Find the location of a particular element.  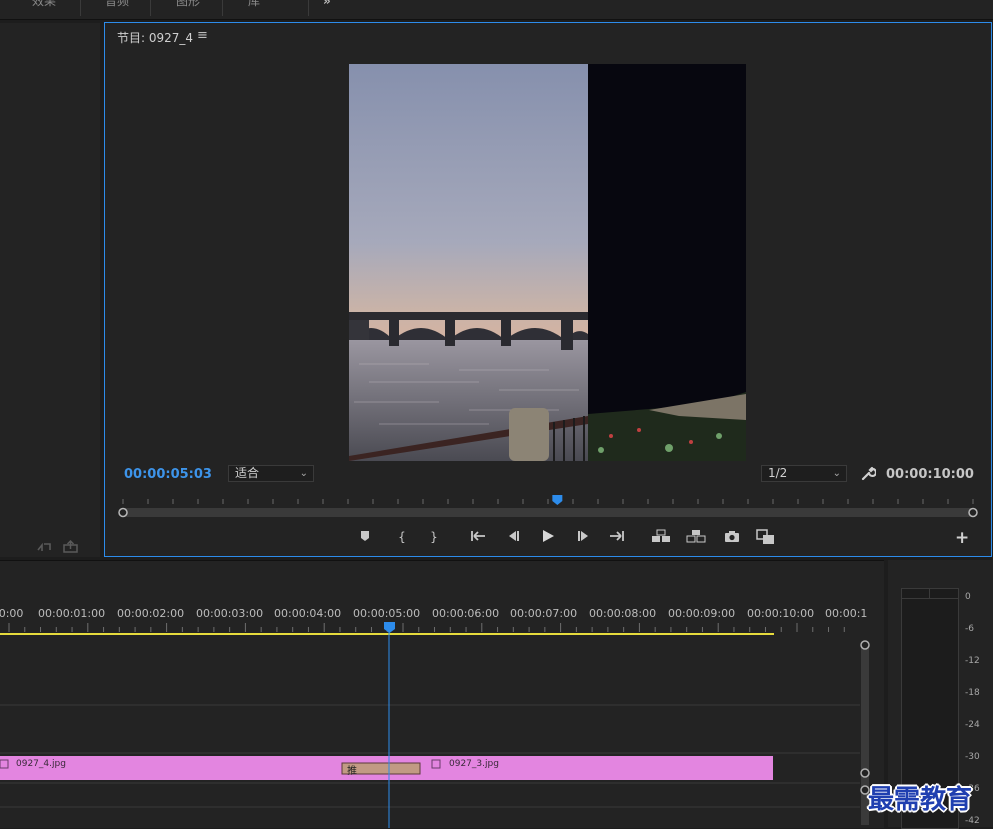

current-timecode: 00:00:05:03 is located at coordinates (168, 474).